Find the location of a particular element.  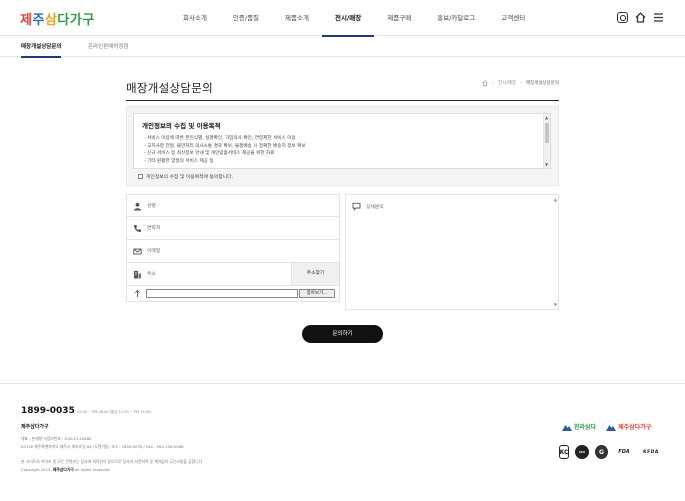

header-icons is located at coordinates (640, 17).